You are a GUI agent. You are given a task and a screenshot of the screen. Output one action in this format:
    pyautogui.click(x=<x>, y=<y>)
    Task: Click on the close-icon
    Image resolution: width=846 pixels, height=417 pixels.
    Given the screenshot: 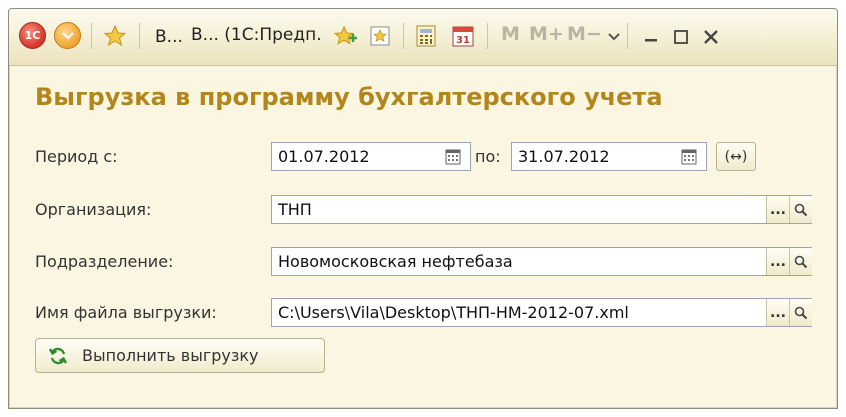 What is the action you would take?
    pyautogui.click(x=711, y=37)
    